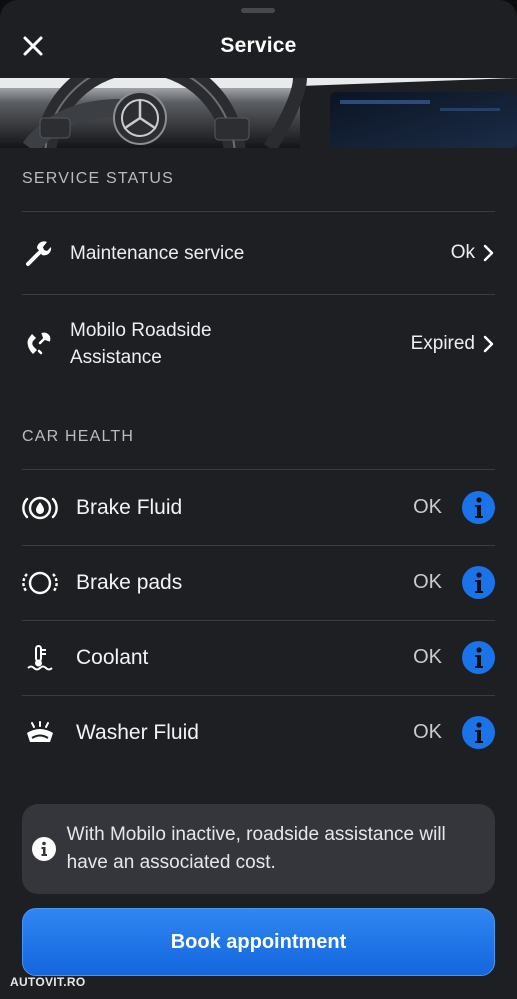 The image size is (517, 999). What do you see at coordinates (258, 942) in the screenshot?
I see `book-appointment-button: Book appointment` at bounding box center [258, 942].